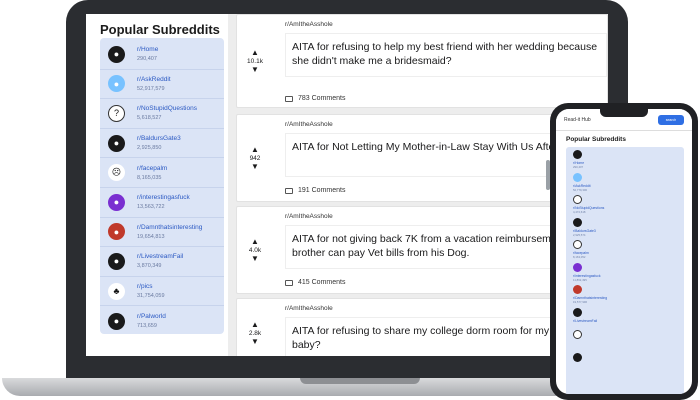 This screenshot has height=400, width=700. Describe the element at coordinates (625, 181) in the screenshot. I see `phone-subreddit-item: r/AskReddit 52,779,300` at that location.